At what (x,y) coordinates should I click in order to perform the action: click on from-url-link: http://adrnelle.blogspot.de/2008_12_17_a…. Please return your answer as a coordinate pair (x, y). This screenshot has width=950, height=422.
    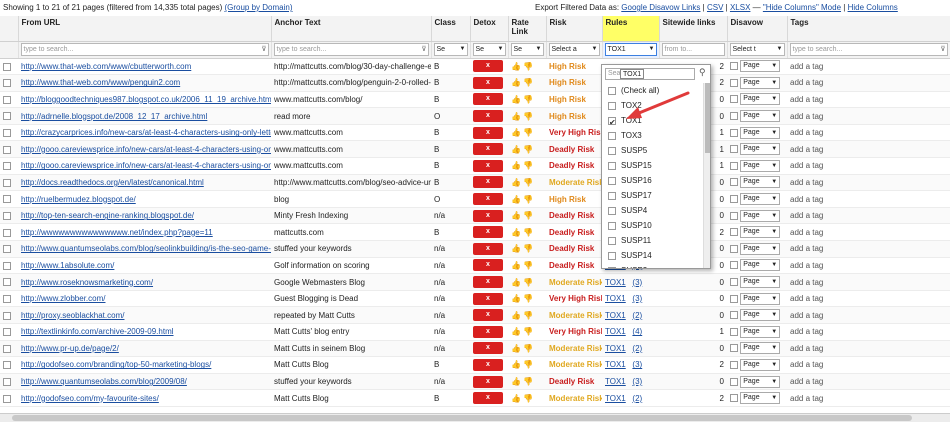
    Looking at the image, I should click on (114, 116).